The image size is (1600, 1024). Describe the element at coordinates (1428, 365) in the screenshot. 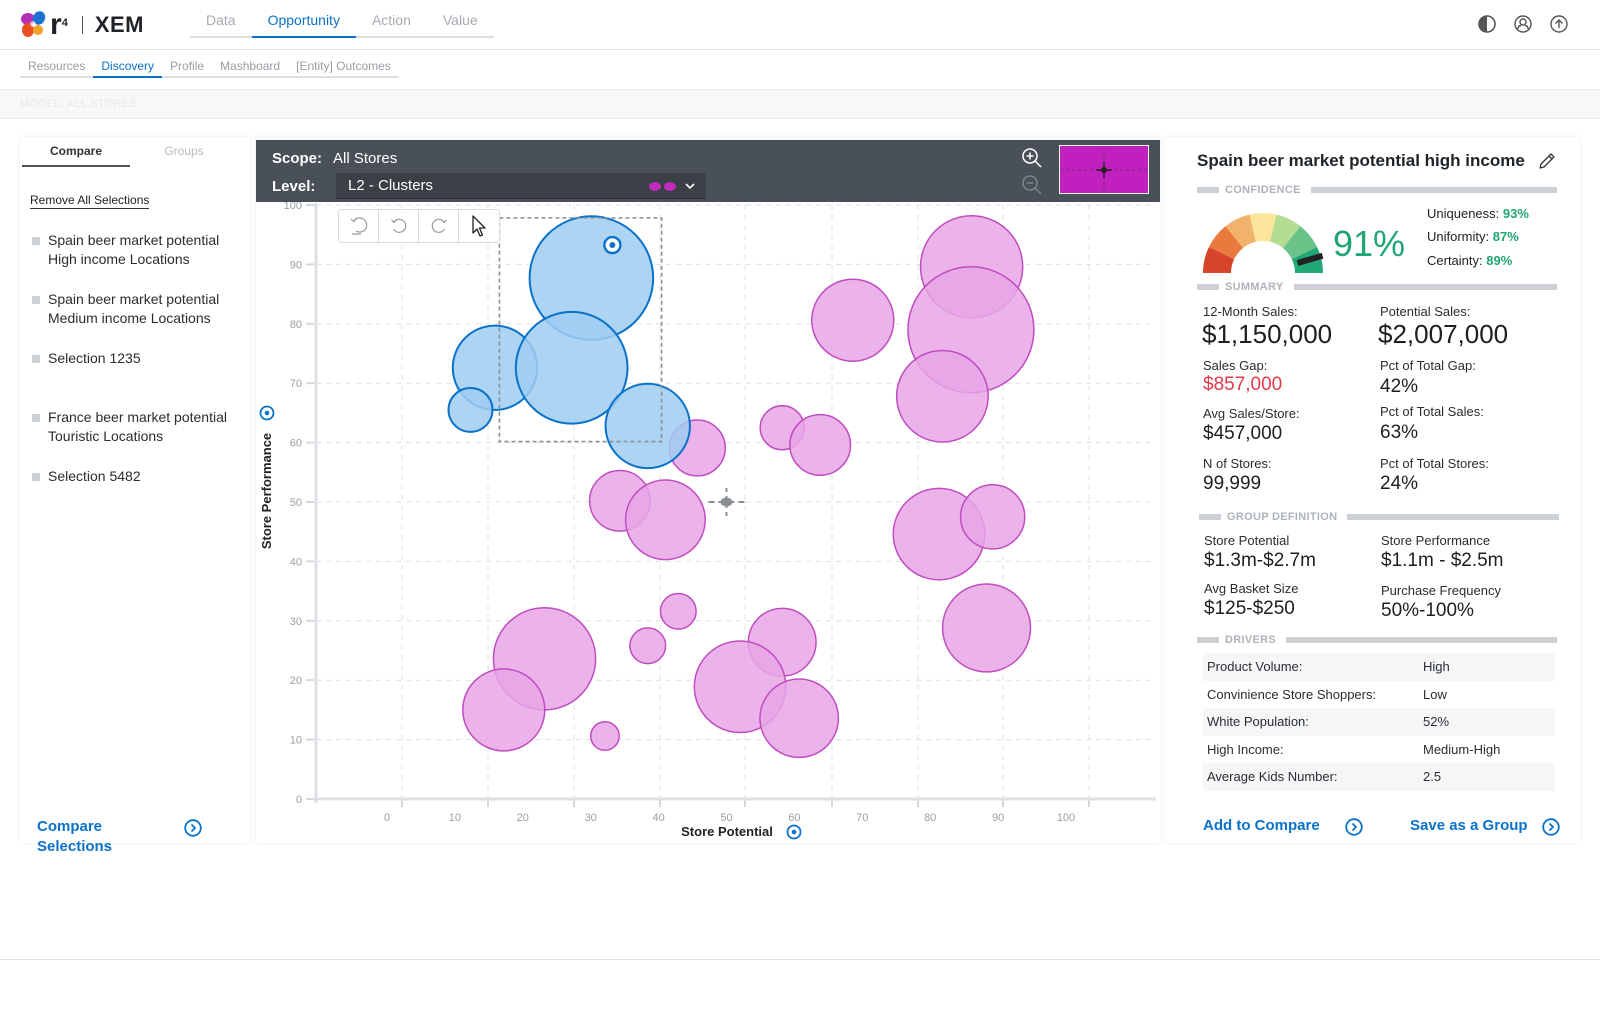

I see `pct-gap-label: Pct of Total Gap:` at that location.